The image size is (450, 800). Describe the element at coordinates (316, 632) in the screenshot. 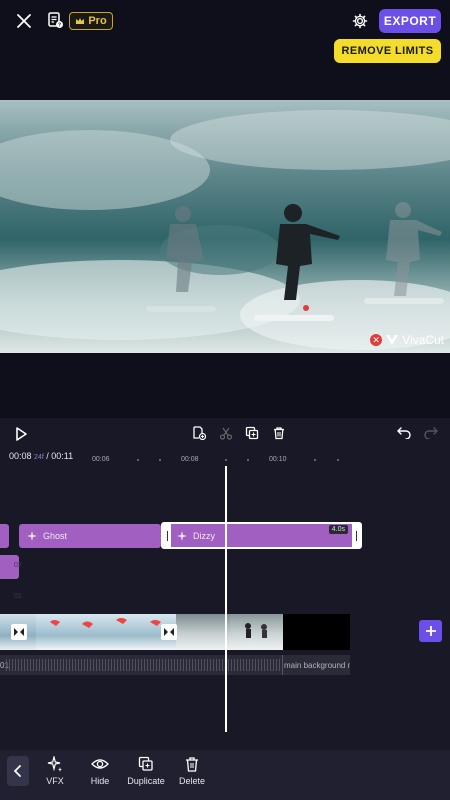

I see `black-segment` at that location.